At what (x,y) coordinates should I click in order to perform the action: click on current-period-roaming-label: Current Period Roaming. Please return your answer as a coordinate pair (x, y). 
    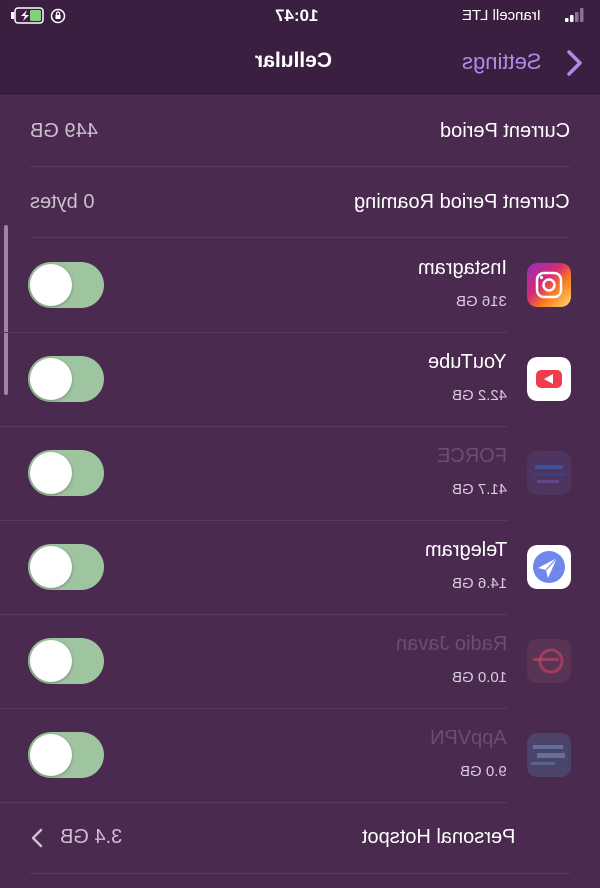
    Looking at the image, I should click on (462, 202).